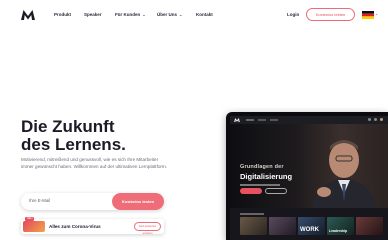  Describe the element at coordinates (344, 174) in the screenshot. I see `speaker-portrait` at that location.